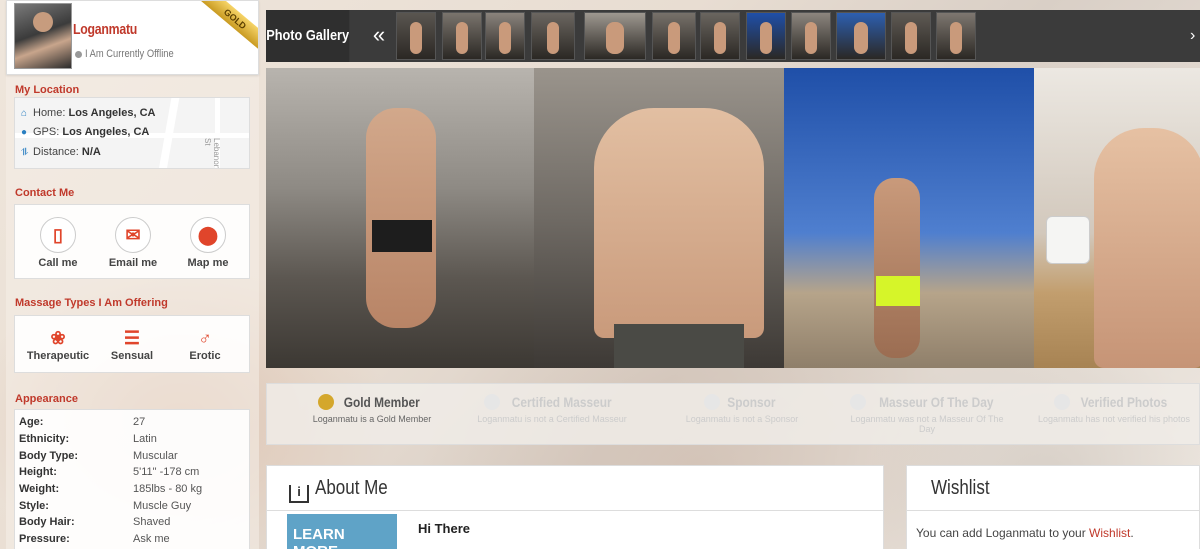 The height and width of the screenshot is (549, 1200). I want to click on photo-gallery-bar: Photo Gallery « ›, so click(733, 36).